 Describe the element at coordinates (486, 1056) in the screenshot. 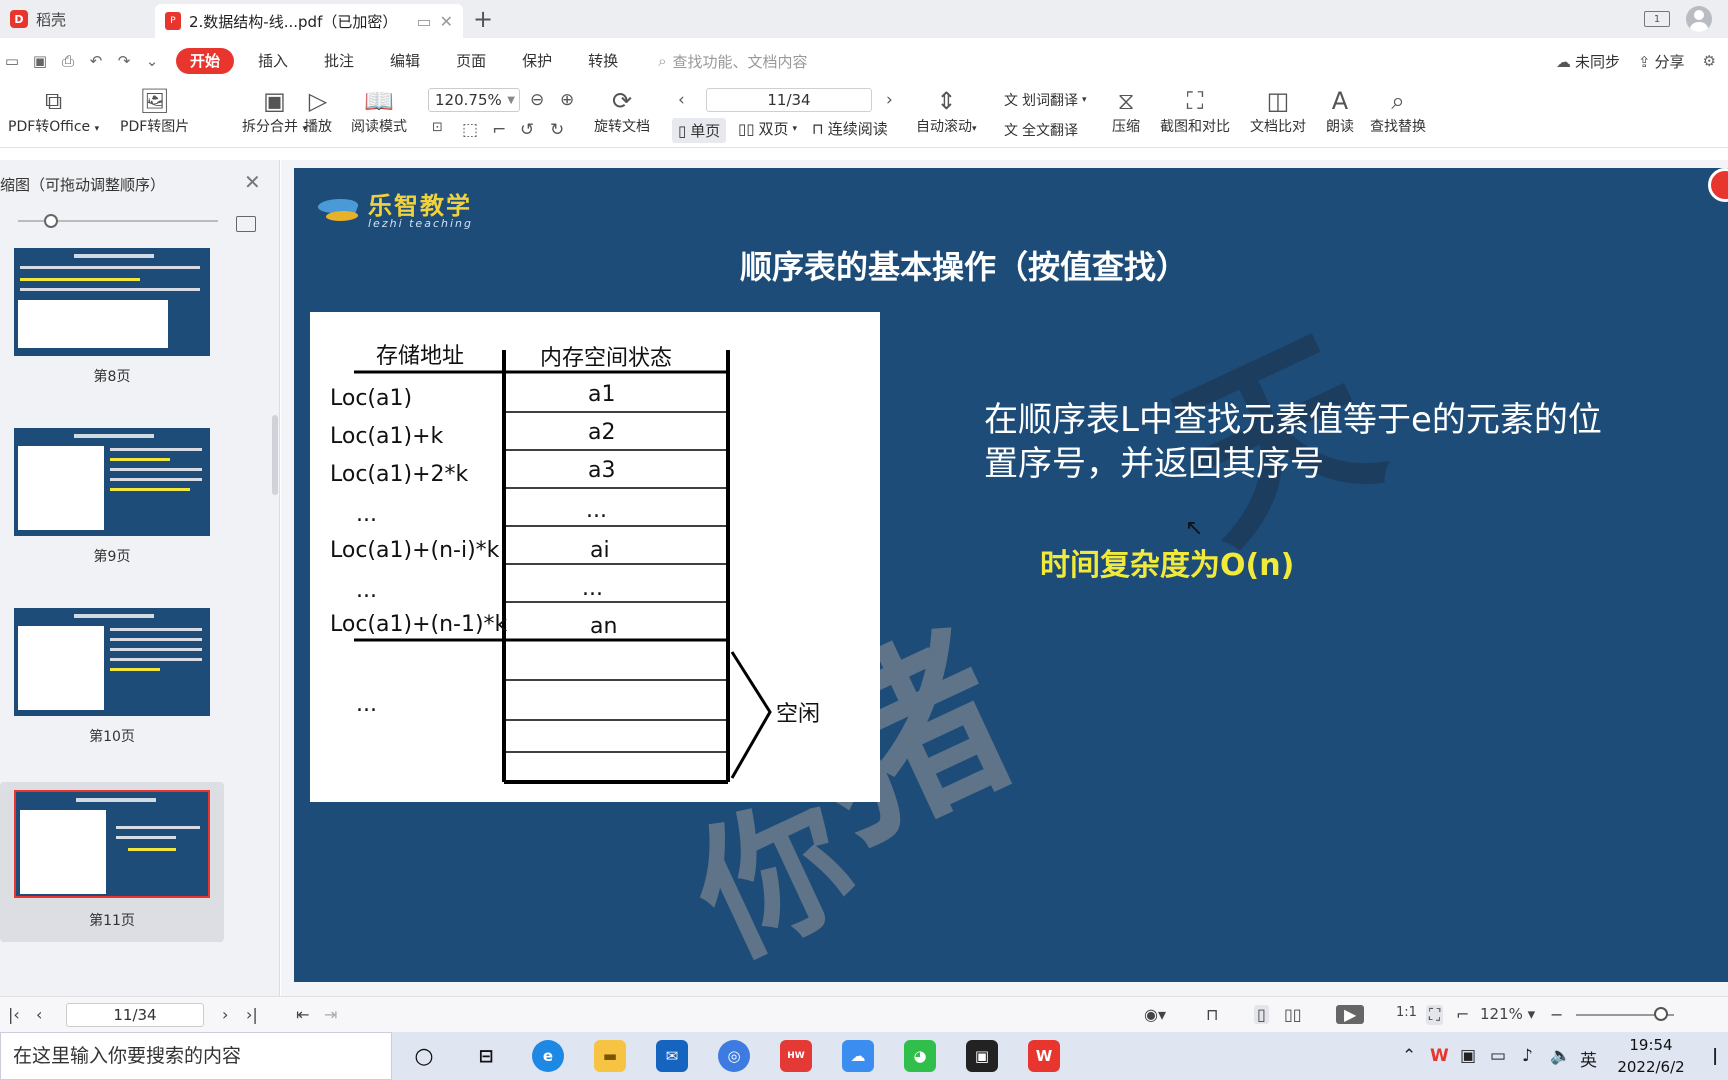

I see `task-view-icon: ⊟` at that location.